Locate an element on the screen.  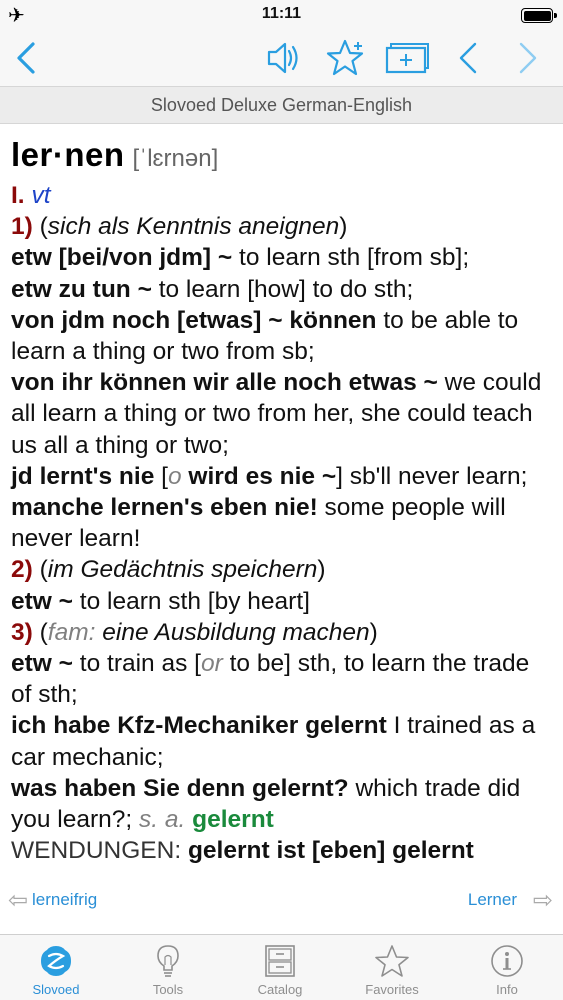
transcription: [ˈlɛrnən] is located at coordinates (175, 158).